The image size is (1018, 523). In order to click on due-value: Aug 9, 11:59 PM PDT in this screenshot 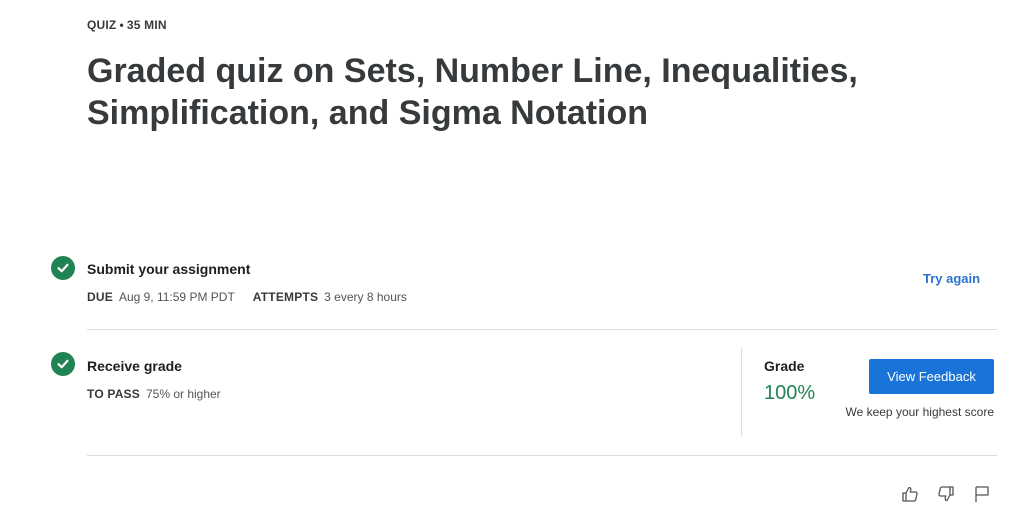, I will do `click(176, 297)`.